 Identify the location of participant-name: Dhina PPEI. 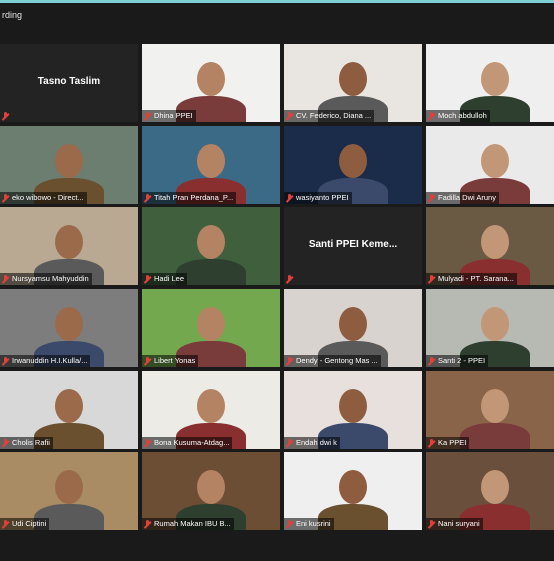
(173, 115).